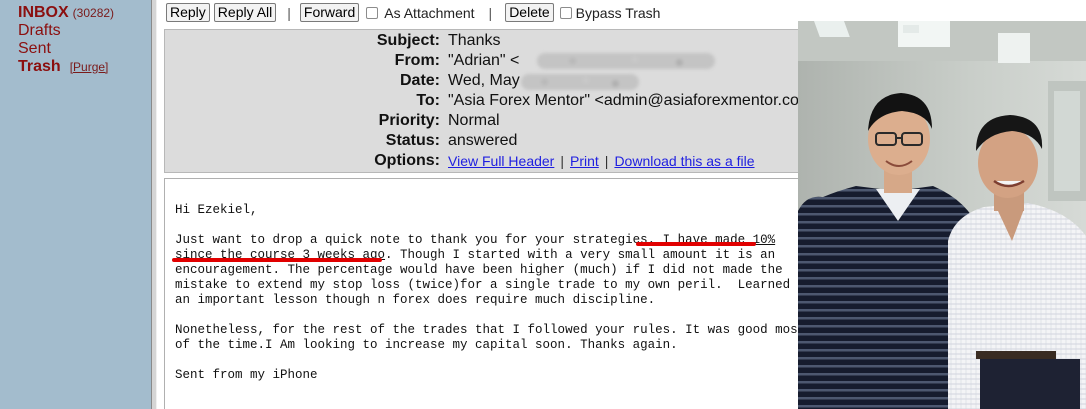  What do you see at coordinates (34, 49) in the screenshot?
I see `folder-sent: Sent` at bounding box center [34, 49].